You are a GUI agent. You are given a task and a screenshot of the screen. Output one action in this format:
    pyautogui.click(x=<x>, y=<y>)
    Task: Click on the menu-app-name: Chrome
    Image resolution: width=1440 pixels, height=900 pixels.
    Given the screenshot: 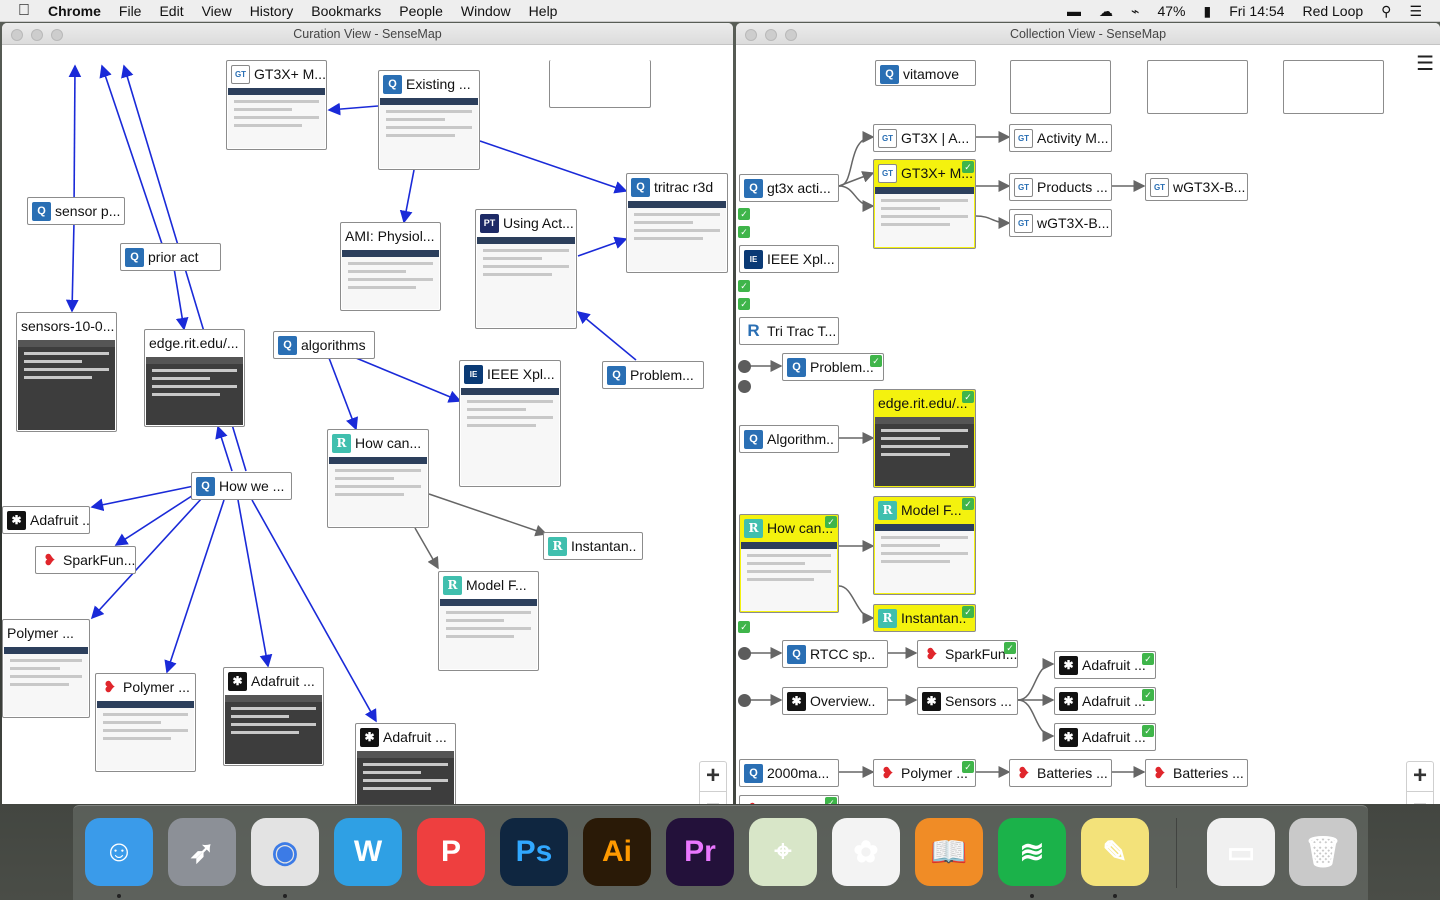 What is the action you would take?
    pyautogui.click(x=74, y=11)
    